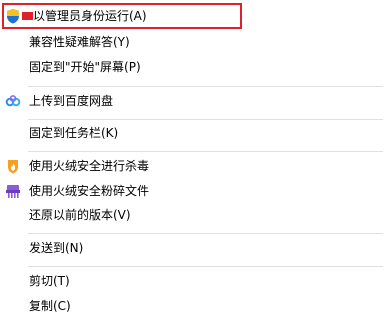 Image resolution: width=385 pixels, height=317 pixels. I want to click on menu-item-huorong-scan: 使用火绒安全进行杀毒, so click(192, 166).